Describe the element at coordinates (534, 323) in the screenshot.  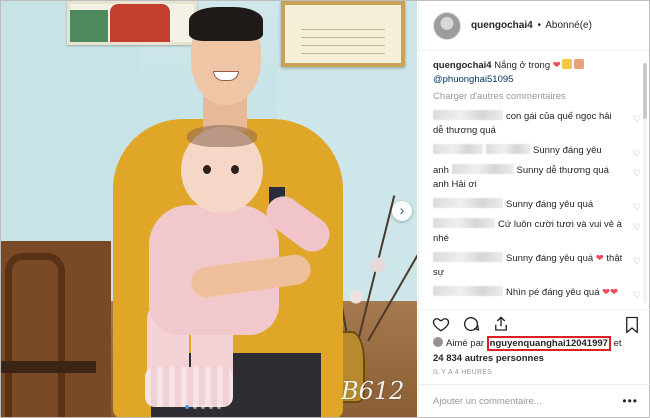
I see `action-bar` at that location.